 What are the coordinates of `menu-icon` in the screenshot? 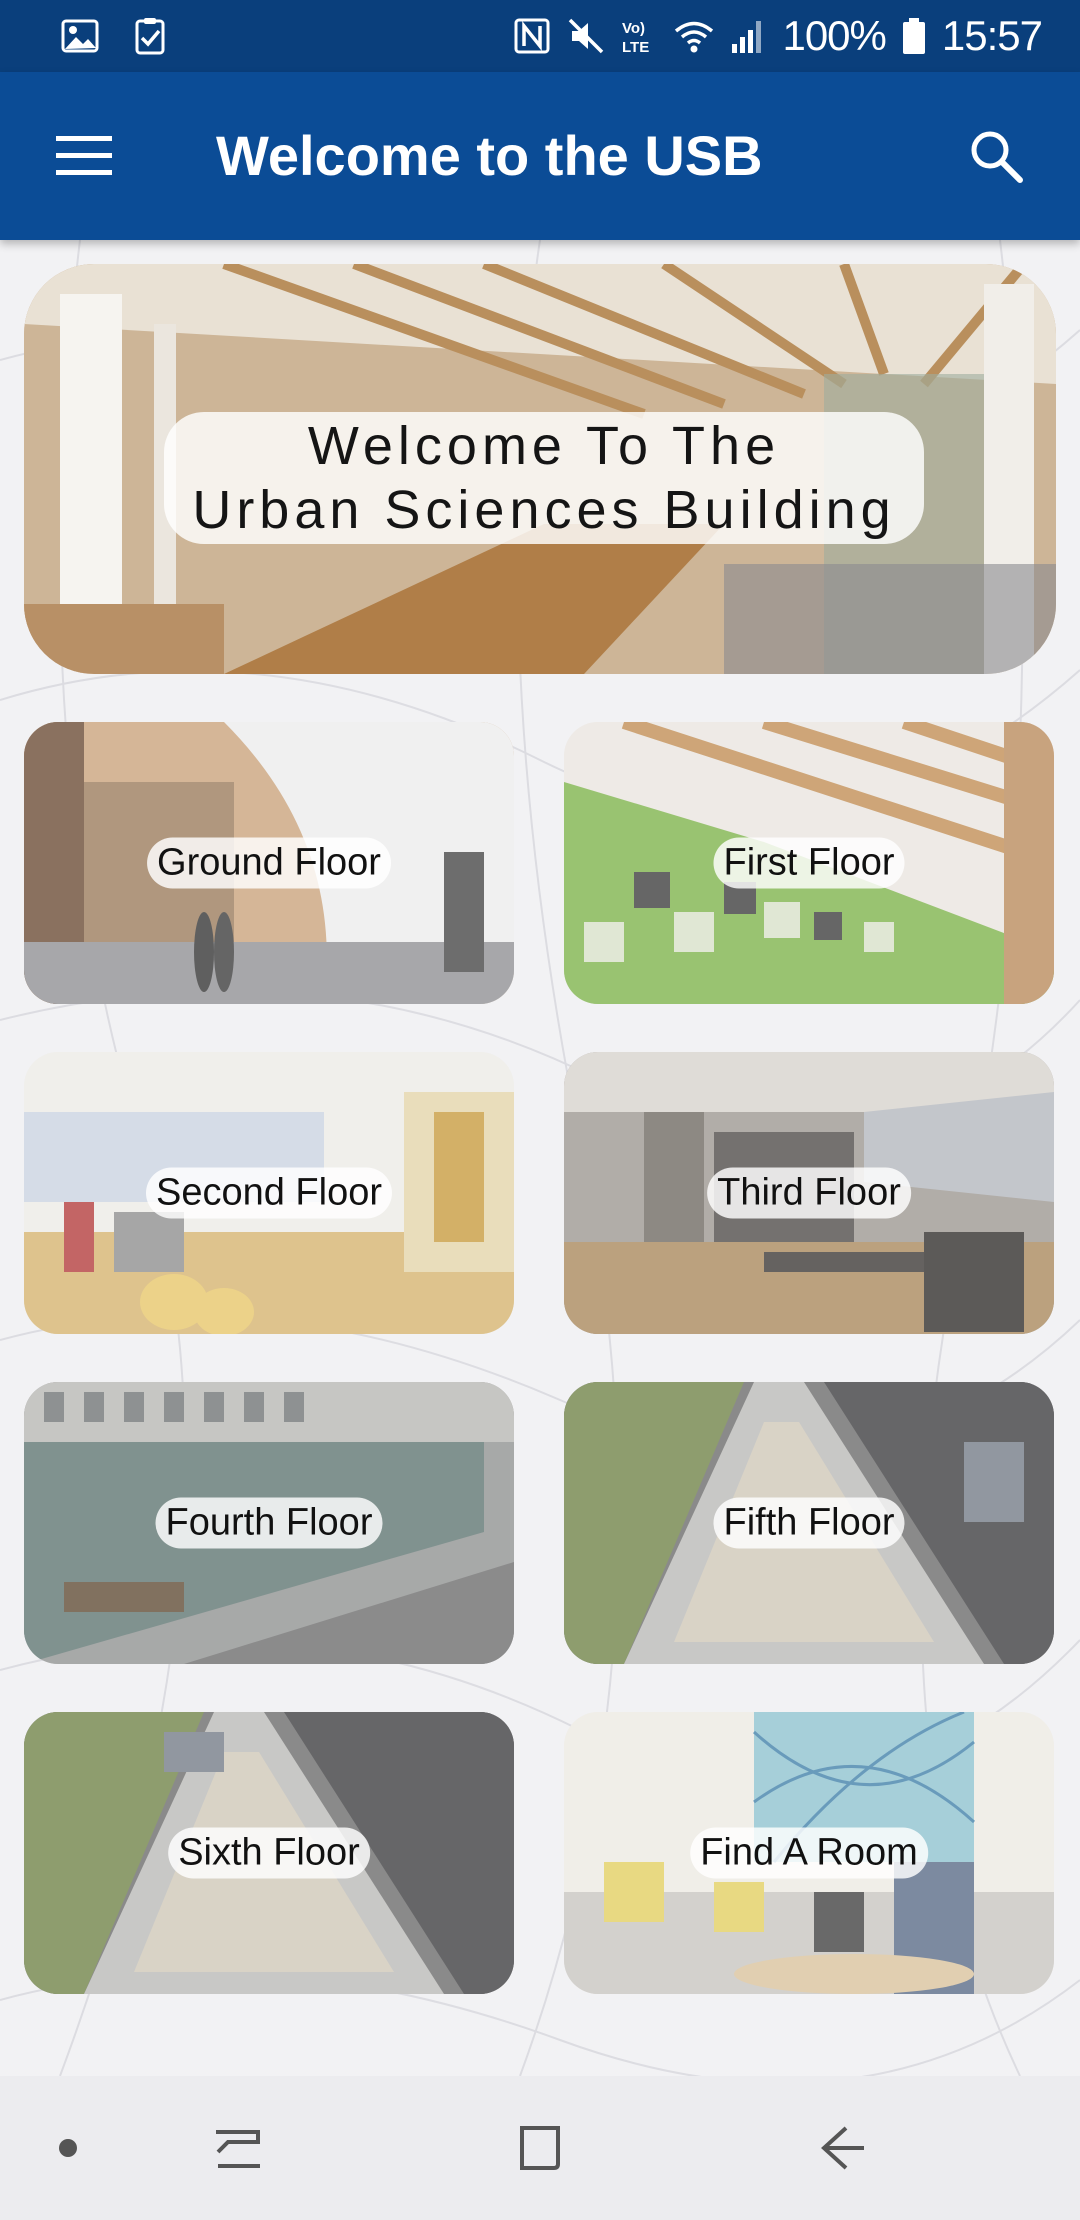 It's located at (84, 155).